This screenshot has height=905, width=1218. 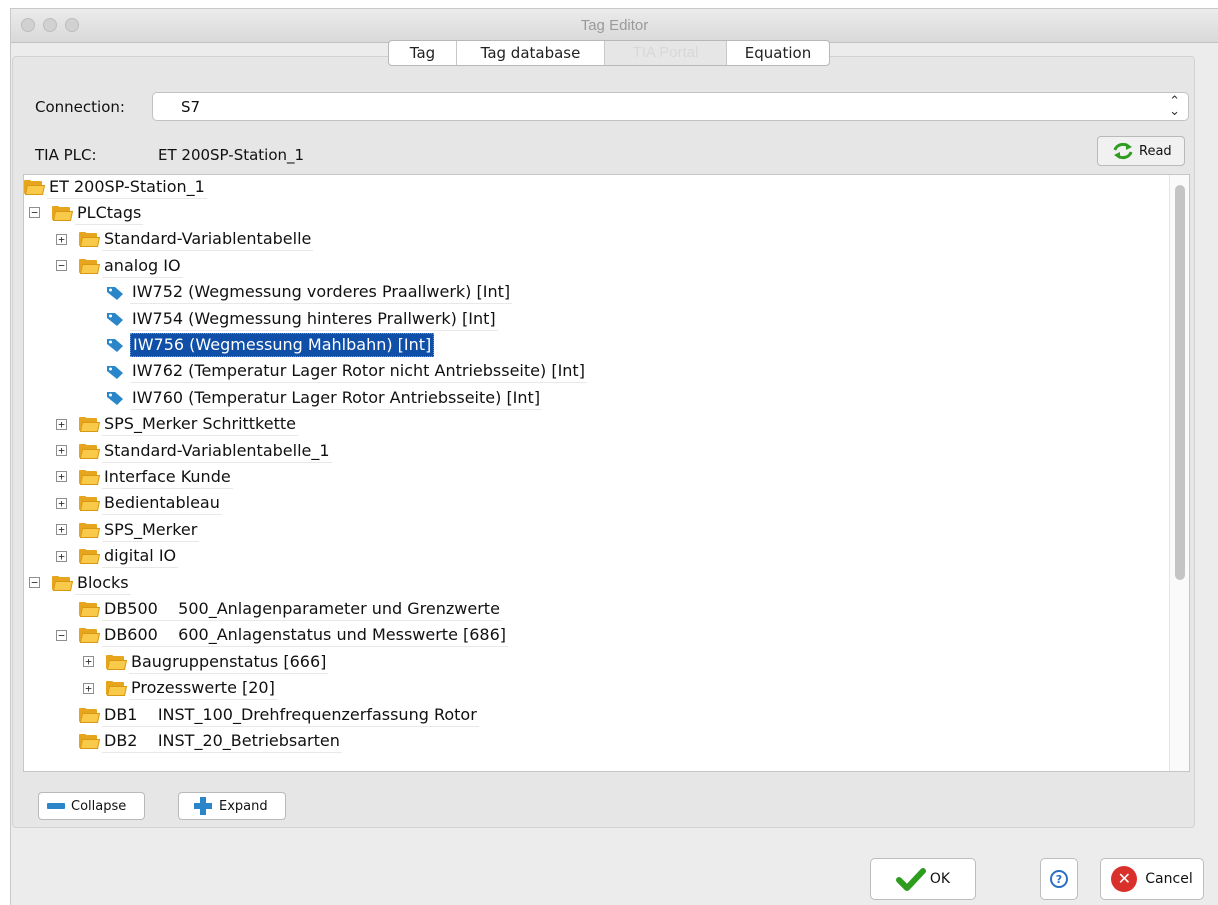 I want to click on refresh-icon, so click(x=1123, y=151).